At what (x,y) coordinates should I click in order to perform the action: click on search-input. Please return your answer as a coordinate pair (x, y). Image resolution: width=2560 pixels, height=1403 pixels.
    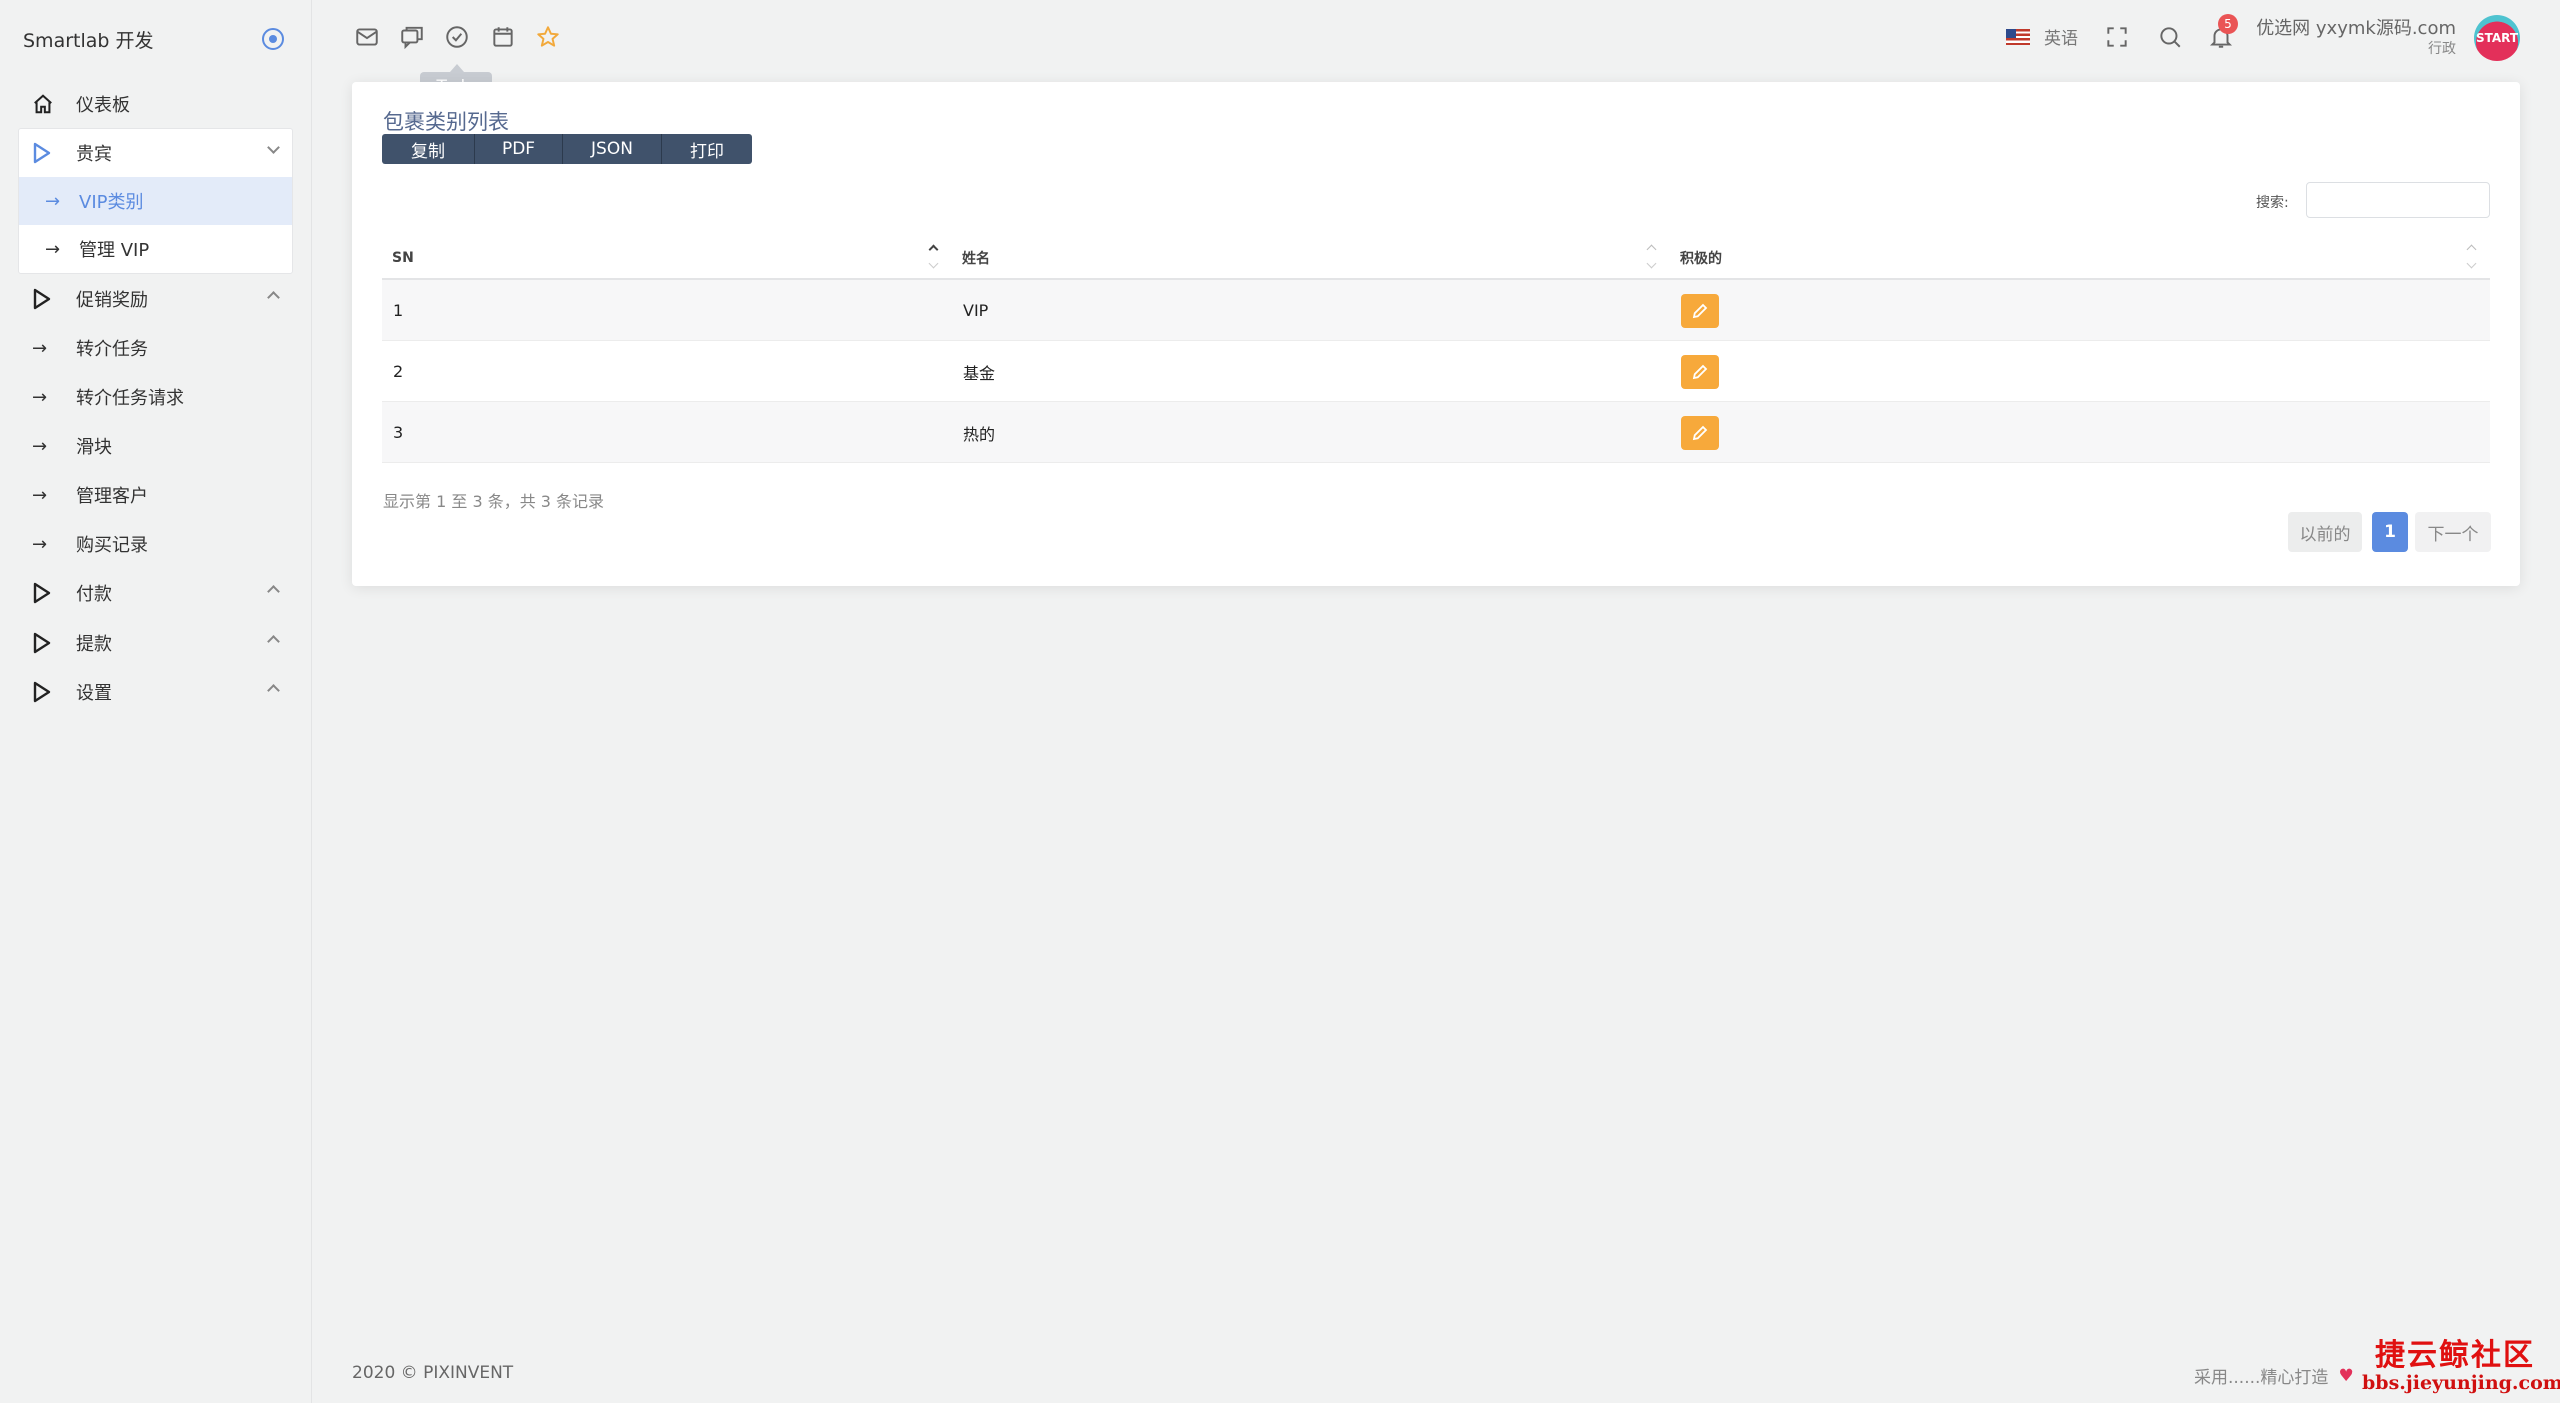
    Looking at the image, I should click on (2398, 200).